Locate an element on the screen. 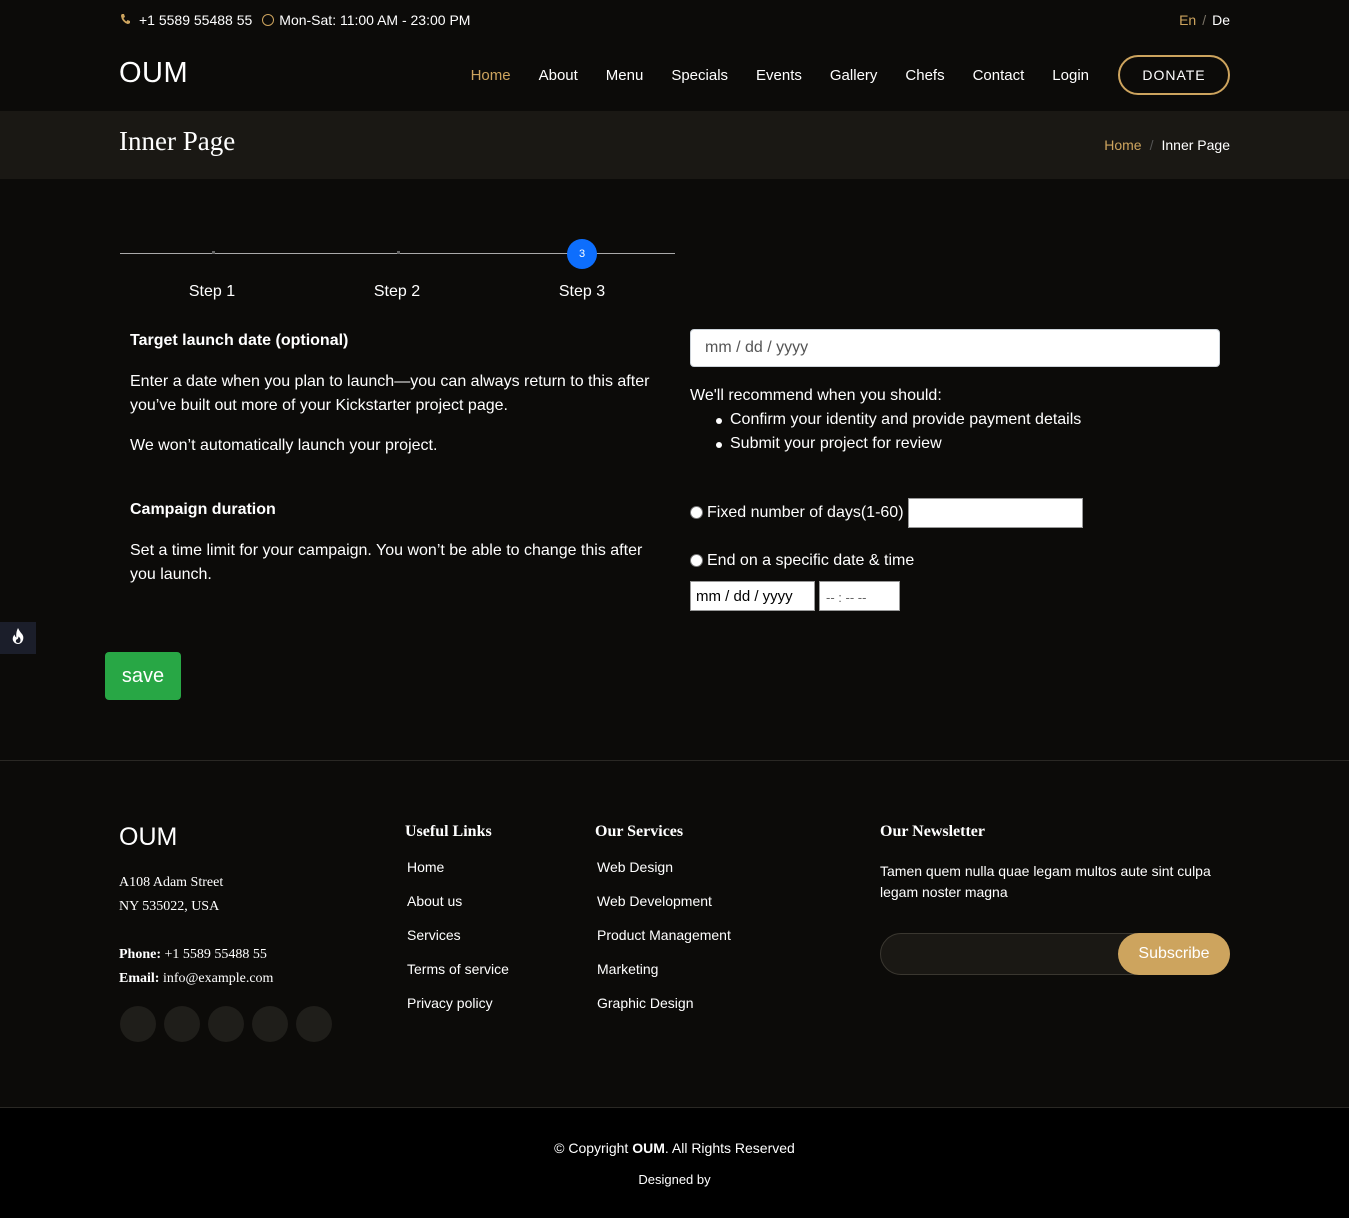 The width and height of the screenshot is (1349, 1218). twitter-icon is located at coordinates (138, 1024).